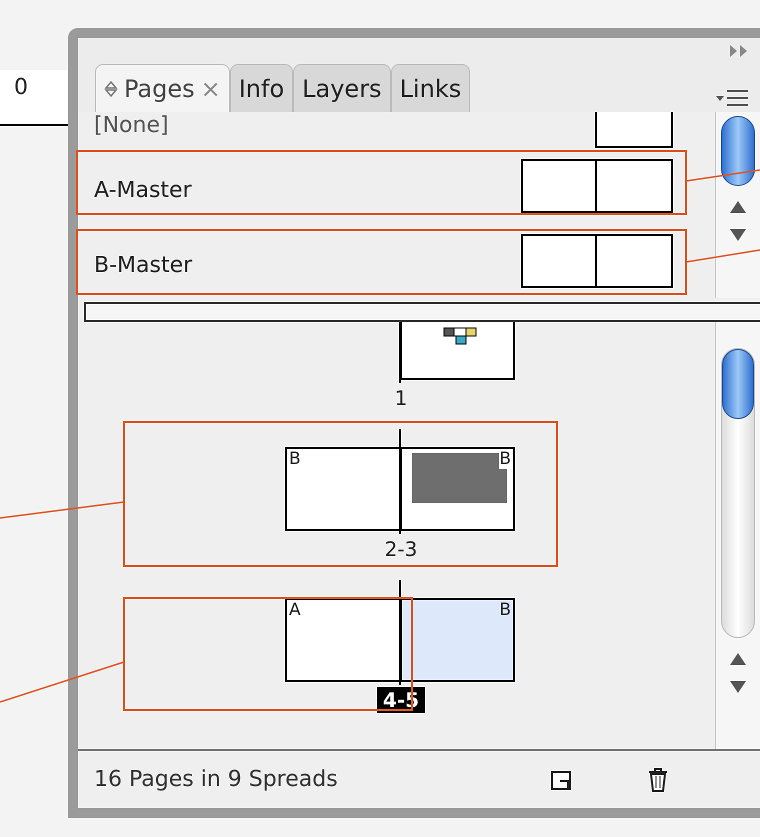  I want to click on panel-tab: Layers, so click(342, 88).